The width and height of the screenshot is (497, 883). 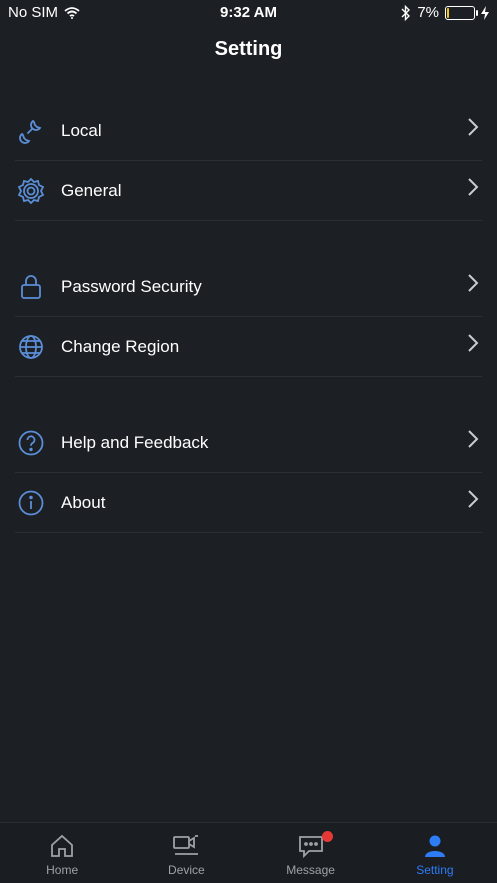 I want to click on help-icon, so click(x=31, y=443).